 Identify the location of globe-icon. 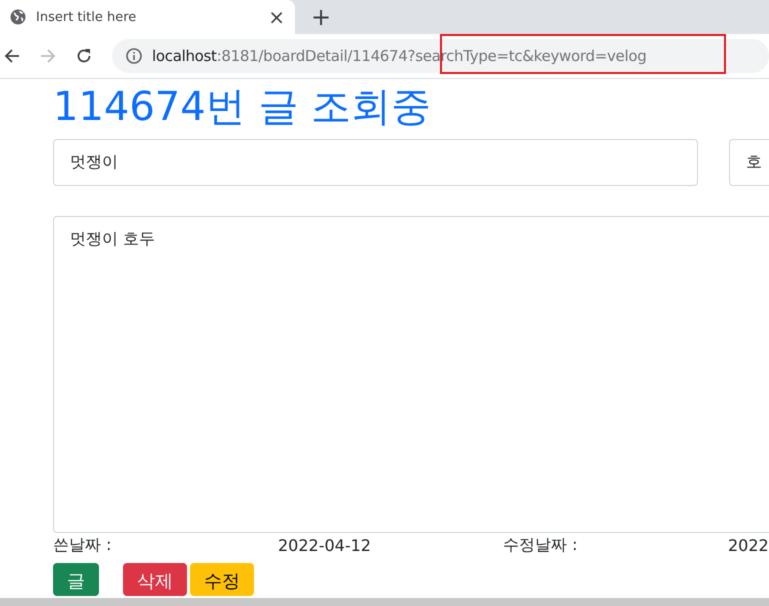
(18, 17).